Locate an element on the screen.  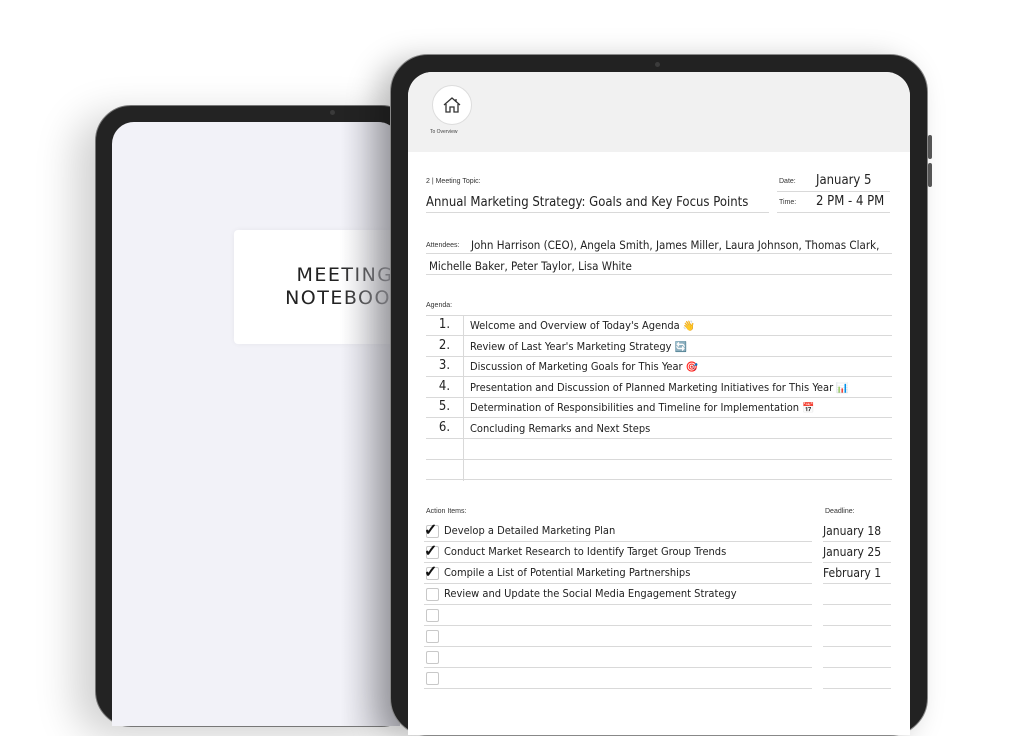
agenda-item-label: Review of Last Year's Marketing Strategy is located at coordinates (571, 346).